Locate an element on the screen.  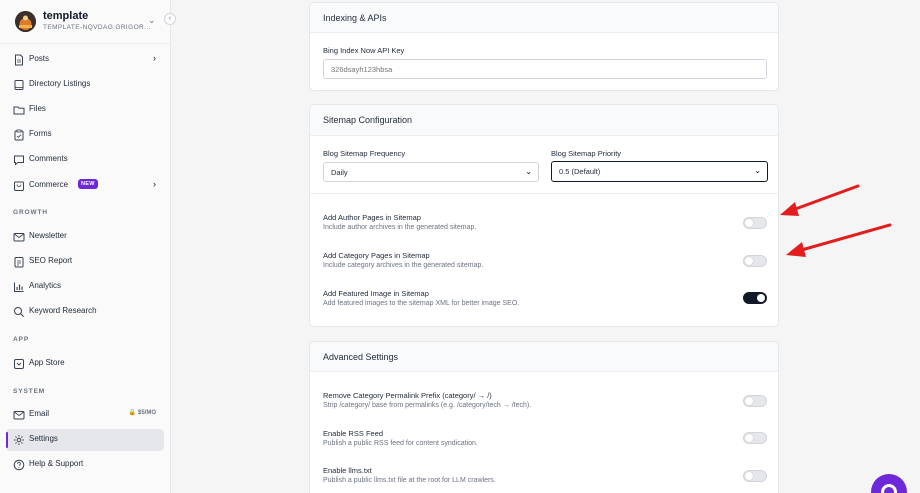
sidebar-item-posts: Posts › is located at coordinates (85, 60).